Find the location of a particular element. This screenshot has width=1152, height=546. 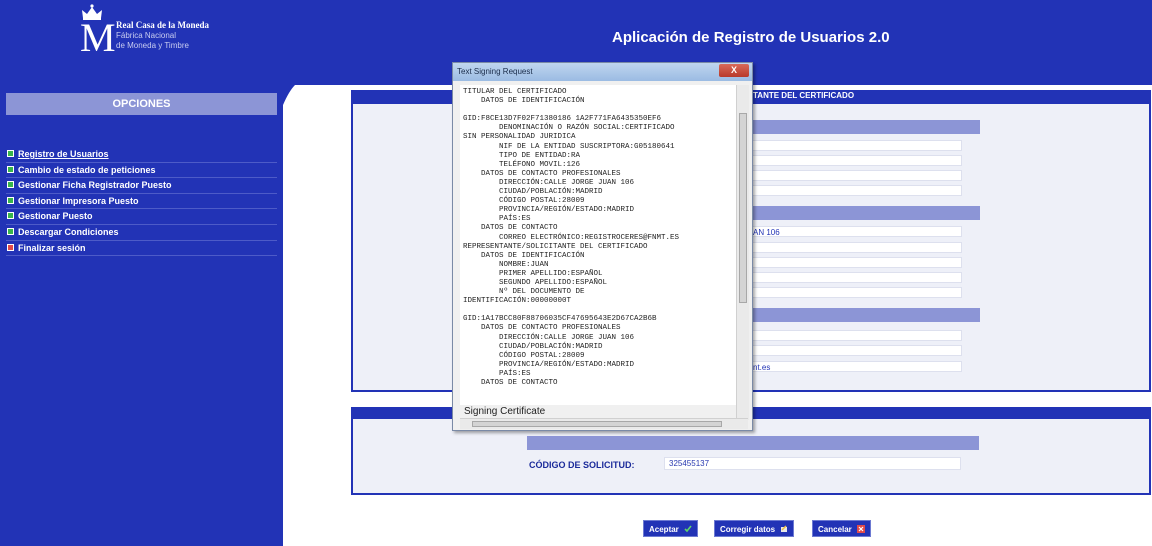

logout-icon is located at coordinates (10, 247).